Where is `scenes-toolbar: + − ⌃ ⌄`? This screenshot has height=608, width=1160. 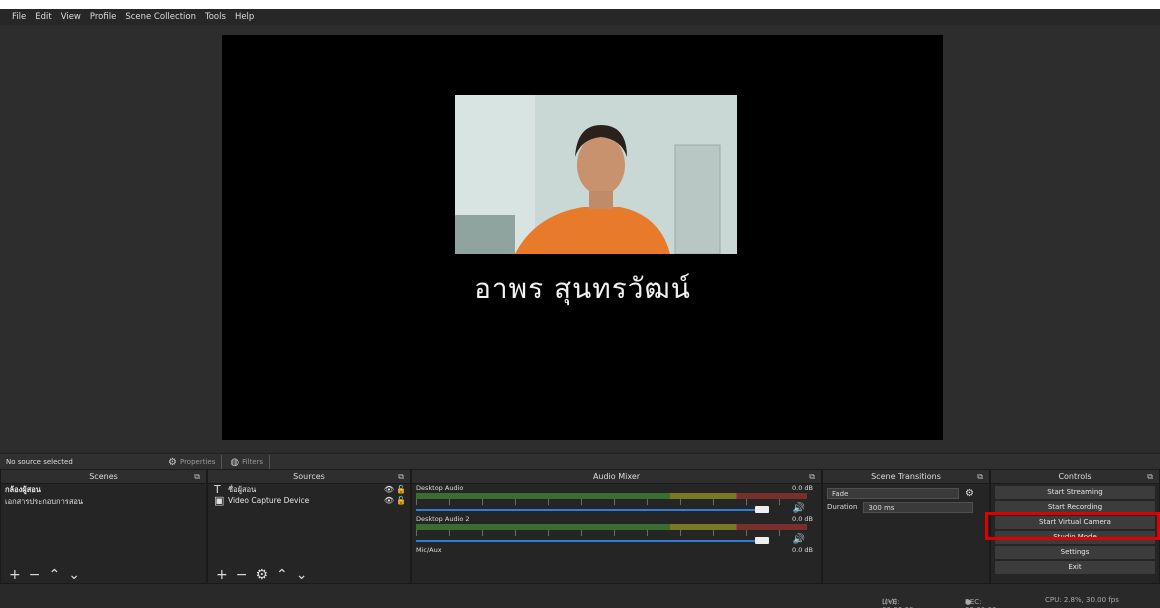 scenes-toolbar: + − ⌃ ⌄ is located at coordinates (103, 575).